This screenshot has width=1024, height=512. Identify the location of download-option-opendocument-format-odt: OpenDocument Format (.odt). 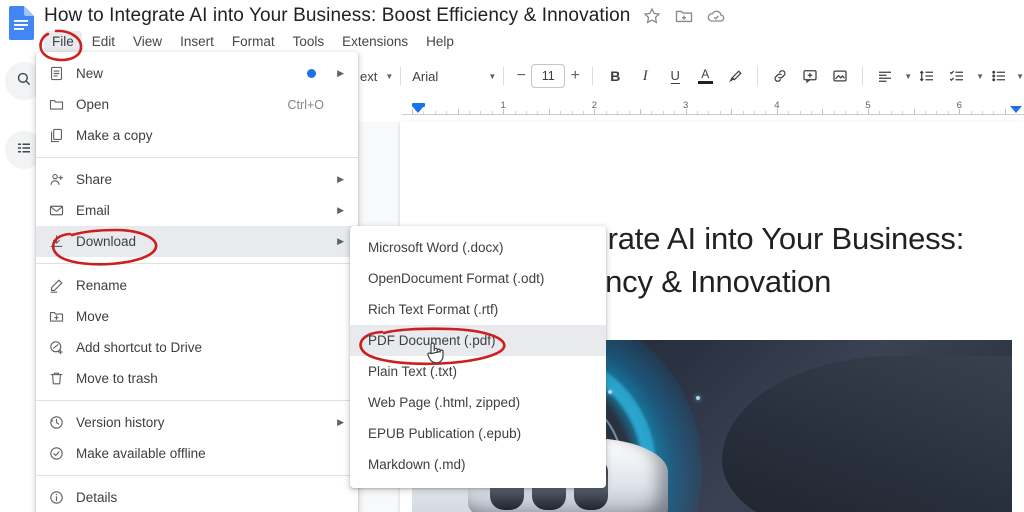
(478, 278).